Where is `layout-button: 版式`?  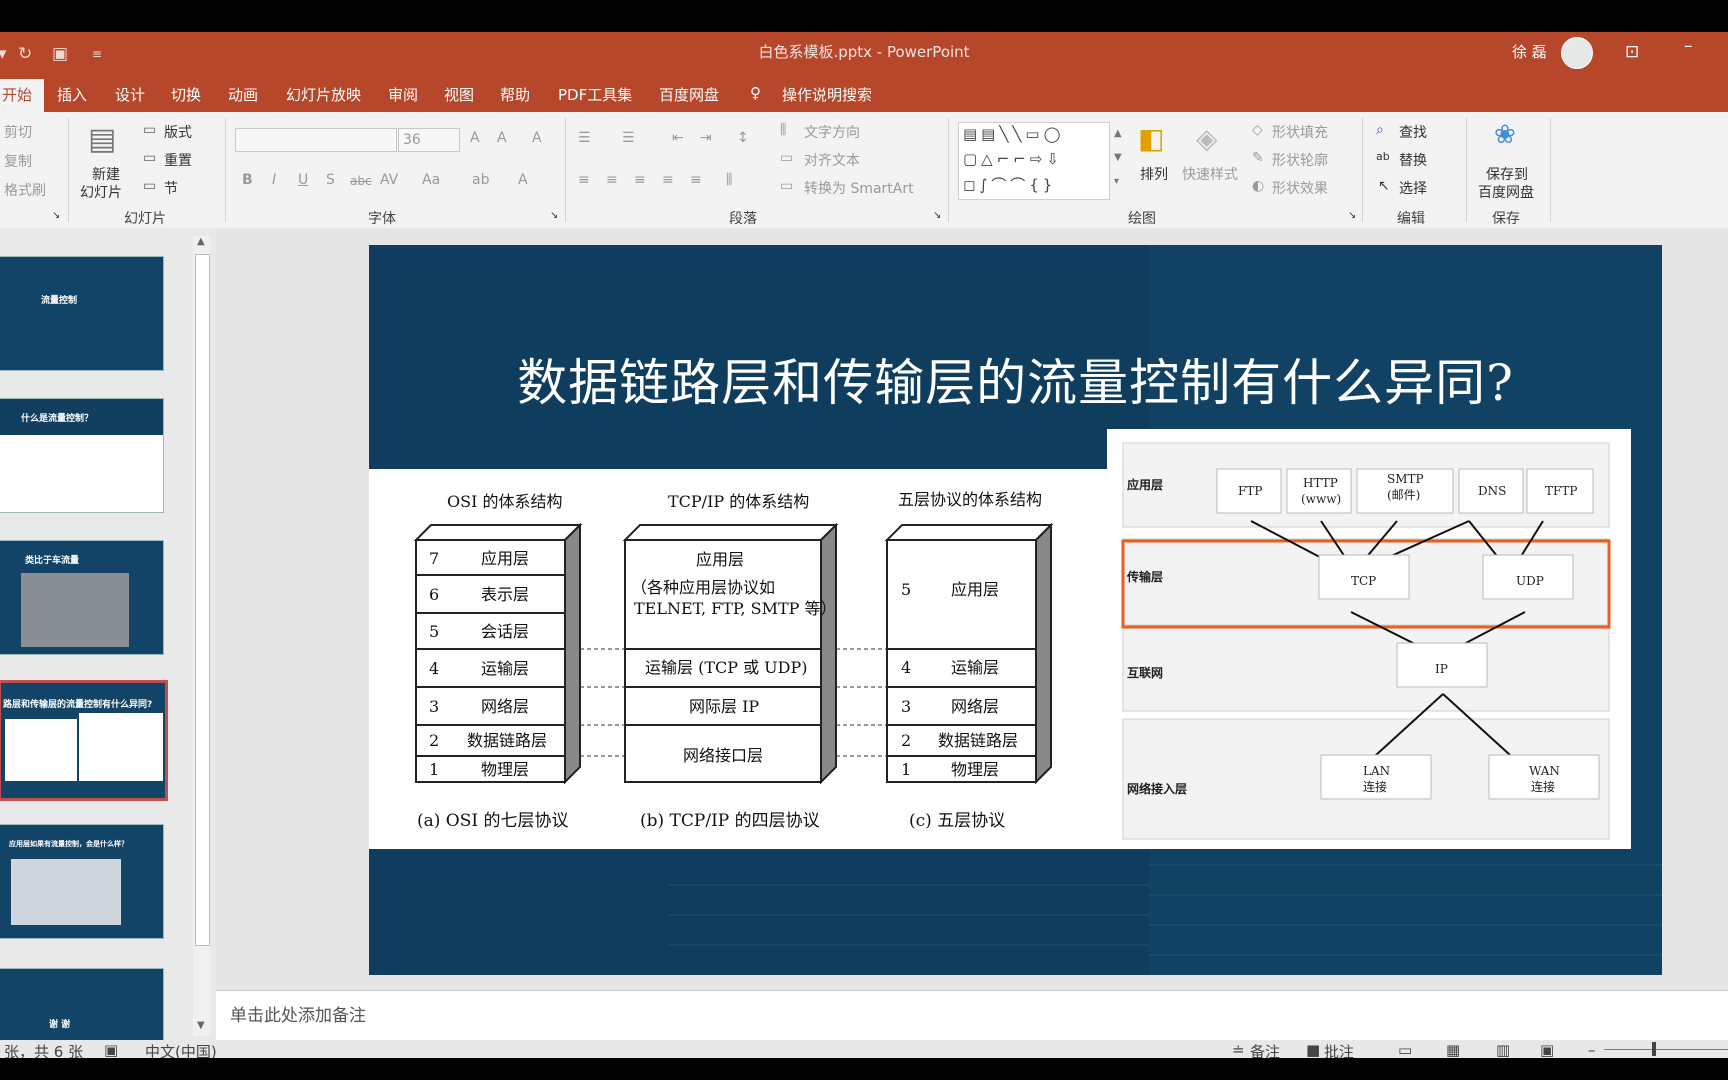 layout-button: 版式 is located at coordinates (178, 132).